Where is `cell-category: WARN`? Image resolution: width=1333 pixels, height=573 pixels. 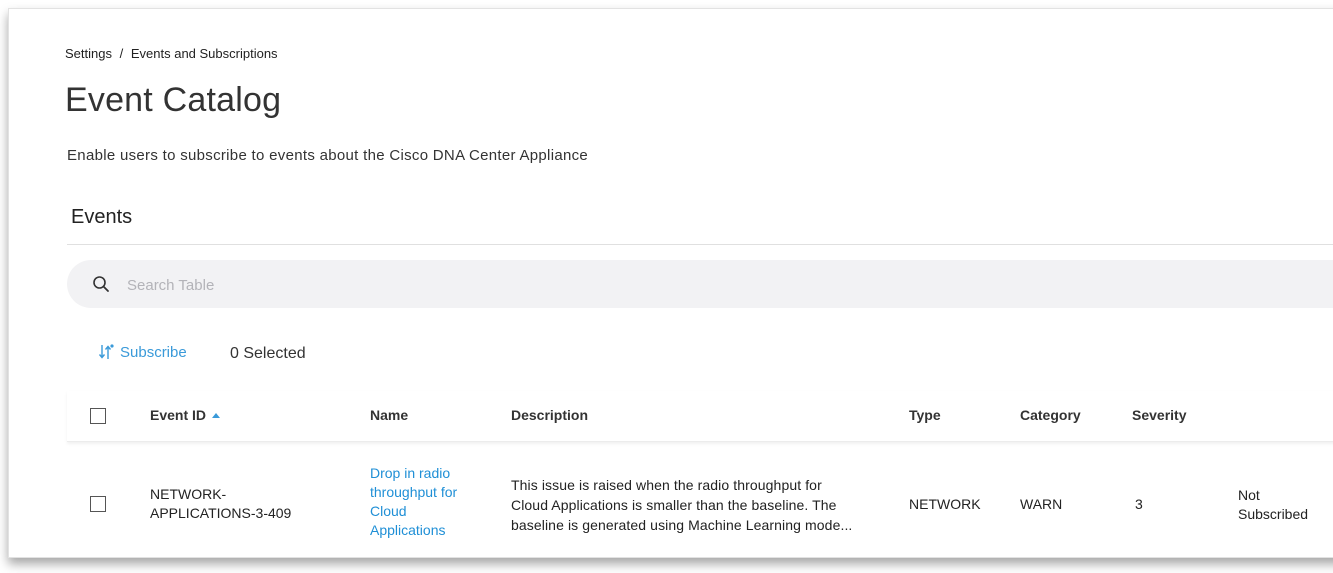 cell-category: WARN is located at coordinates (1041, 504).